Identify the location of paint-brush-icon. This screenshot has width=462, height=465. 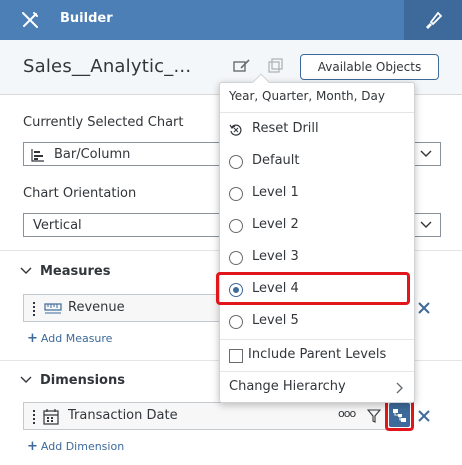
(434, 20).